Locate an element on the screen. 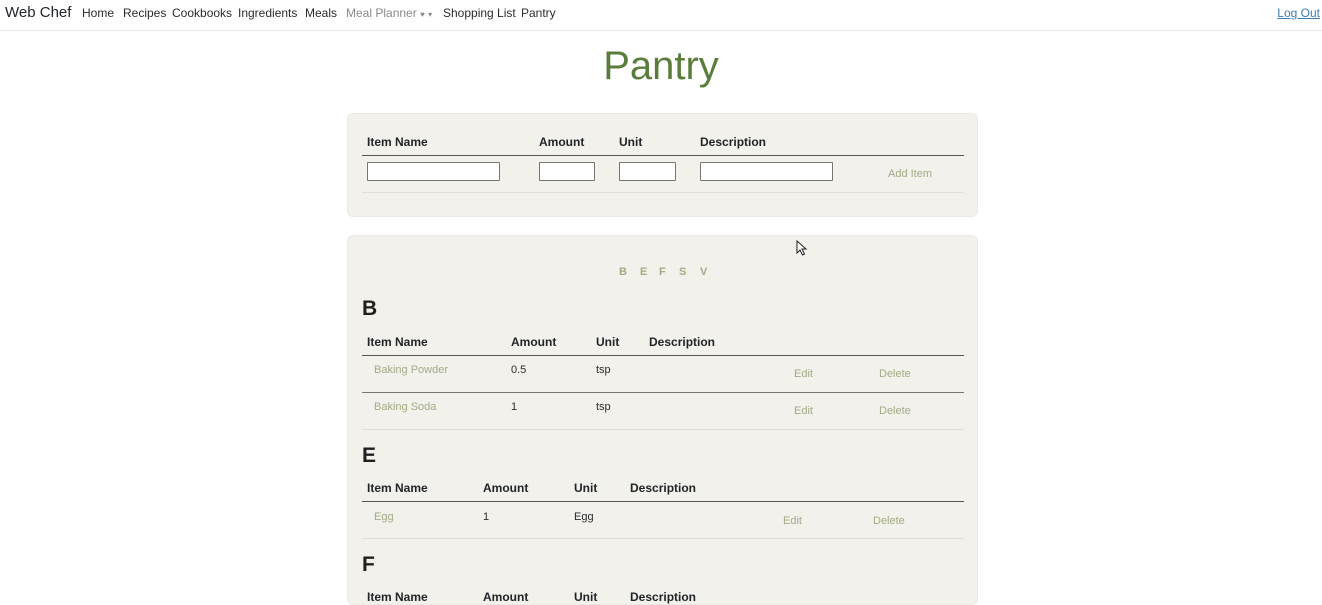 This screenshot has height=605, width=1322. jump-link-f: F is located at coordinates (662, 272).